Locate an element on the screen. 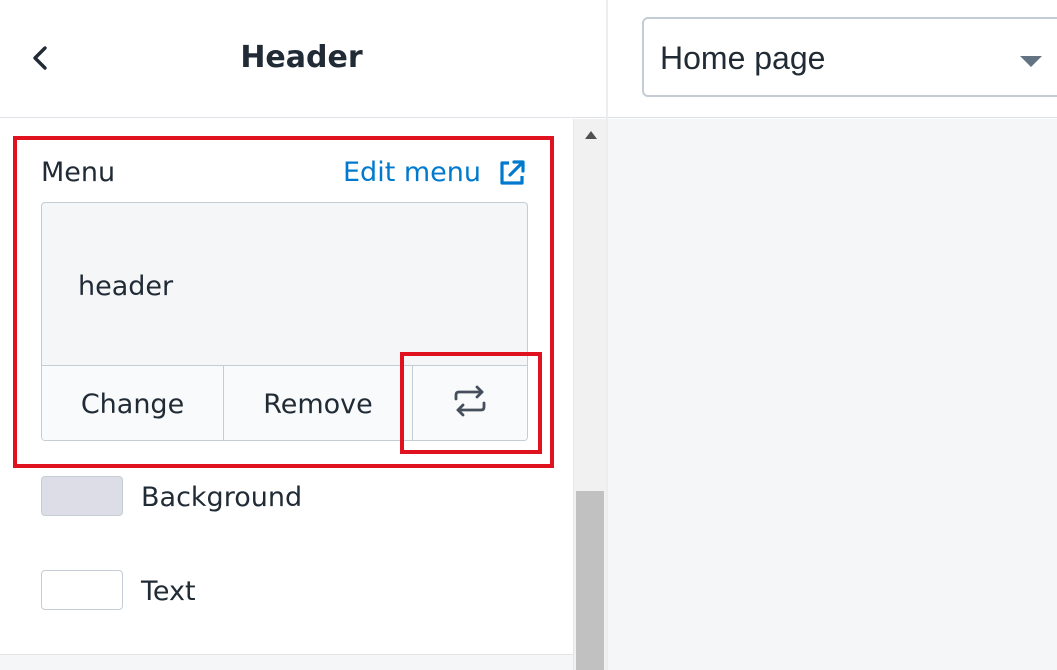 The height and width of the screenshot is (670, 1057). text-color-label: Text is located at coordinates (168, 591).